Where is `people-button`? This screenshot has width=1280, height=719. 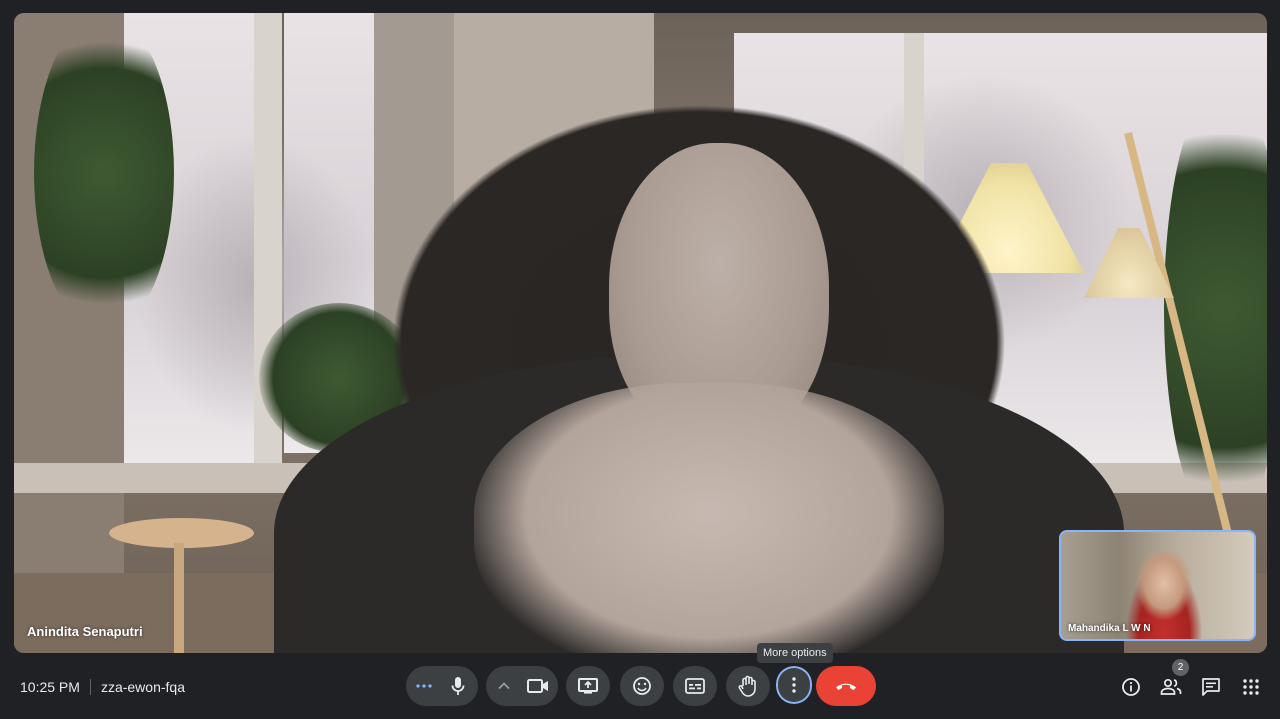 people-button is located at coordinates (1171, 687).